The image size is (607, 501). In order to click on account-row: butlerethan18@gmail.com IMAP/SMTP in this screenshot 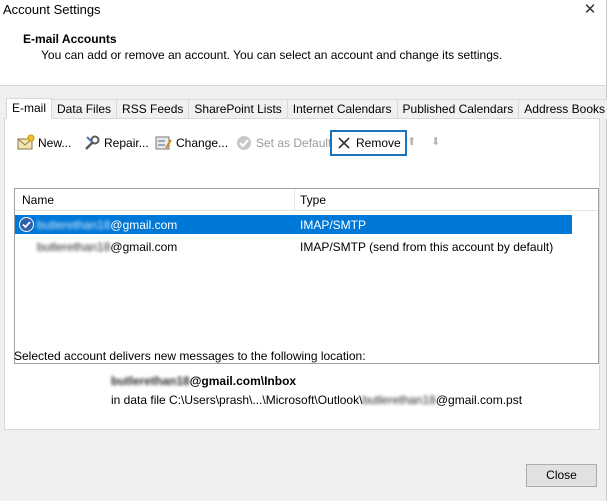, I will do `click(293, 224)`.